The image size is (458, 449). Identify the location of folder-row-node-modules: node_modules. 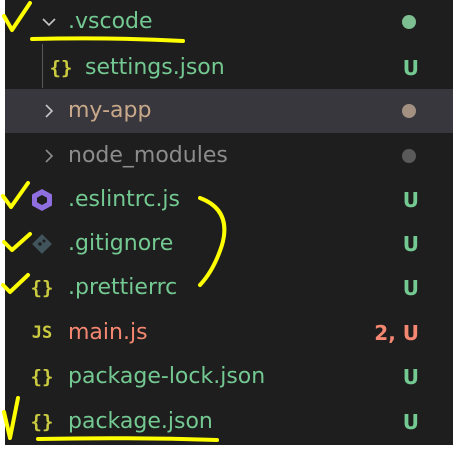
(229, 156).